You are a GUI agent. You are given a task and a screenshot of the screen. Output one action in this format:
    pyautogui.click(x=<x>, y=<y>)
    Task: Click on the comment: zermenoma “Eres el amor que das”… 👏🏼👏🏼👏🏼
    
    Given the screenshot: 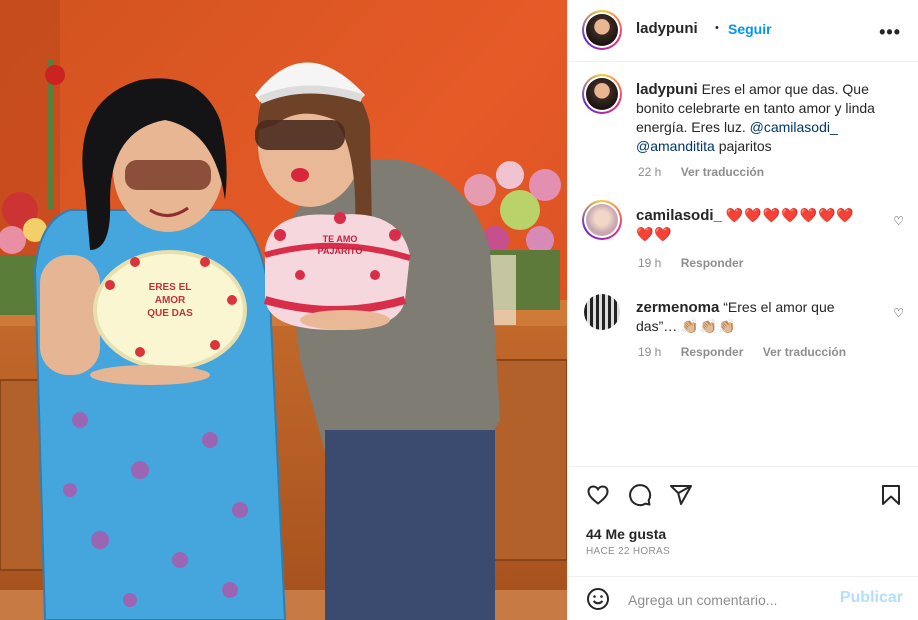 What is the action you would take?
    pyautogui.click(x=753, y=317)
    